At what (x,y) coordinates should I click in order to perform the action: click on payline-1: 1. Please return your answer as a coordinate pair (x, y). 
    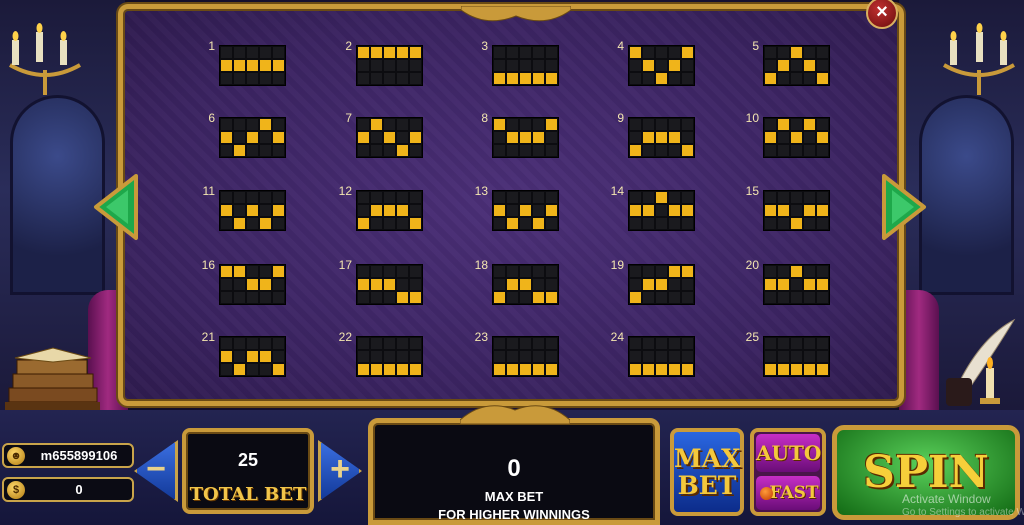
    Looking at the image, I should click on (253, 69).